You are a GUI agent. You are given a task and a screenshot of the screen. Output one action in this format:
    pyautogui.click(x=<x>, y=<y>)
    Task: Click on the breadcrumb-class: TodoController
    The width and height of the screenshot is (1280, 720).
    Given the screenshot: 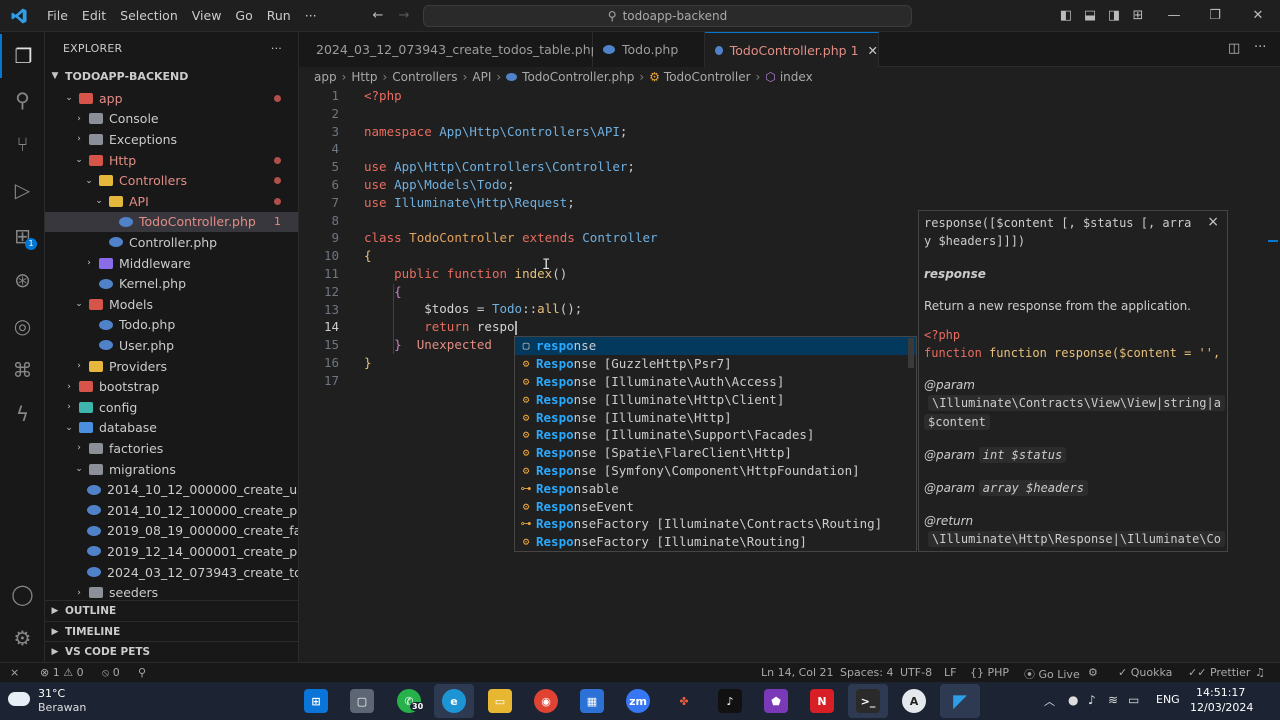 What is the action you would take?
    pyautogui.click(x=707, y=77)
    